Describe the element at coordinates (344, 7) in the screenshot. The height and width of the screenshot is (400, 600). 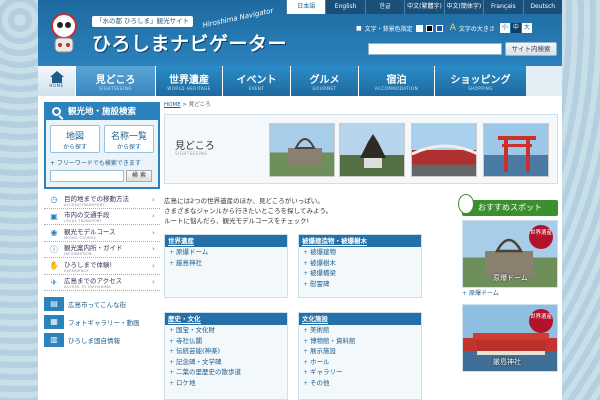
I see `lang-en: English` at that location.